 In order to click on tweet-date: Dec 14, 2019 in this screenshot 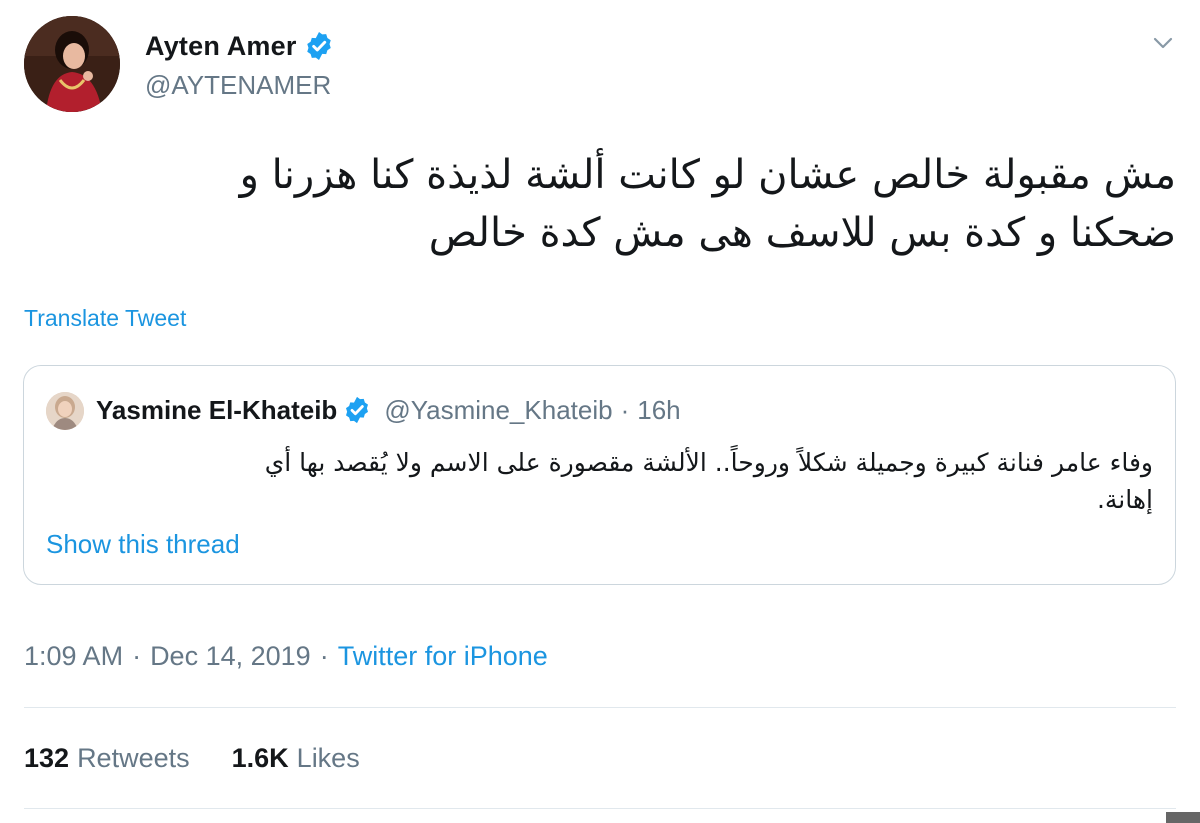, I will do `click(230, 656)`.